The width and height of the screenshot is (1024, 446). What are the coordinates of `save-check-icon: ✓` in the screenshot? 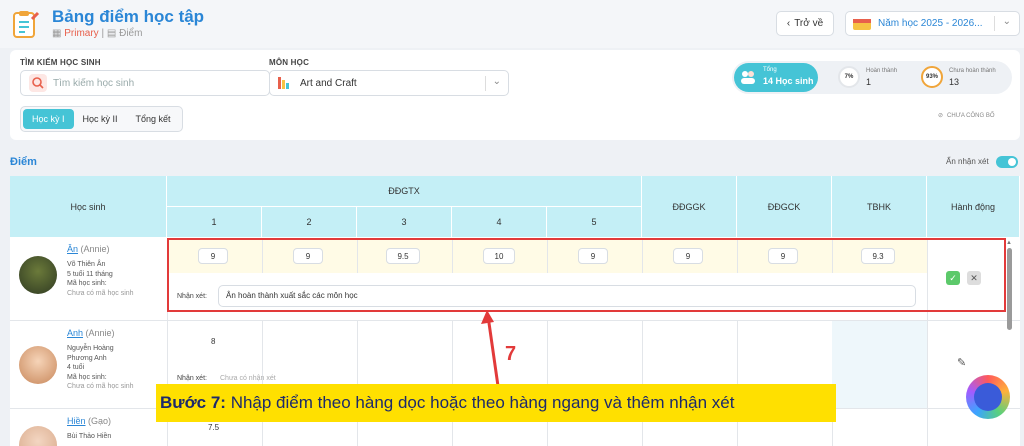 It's located at (953, 278).